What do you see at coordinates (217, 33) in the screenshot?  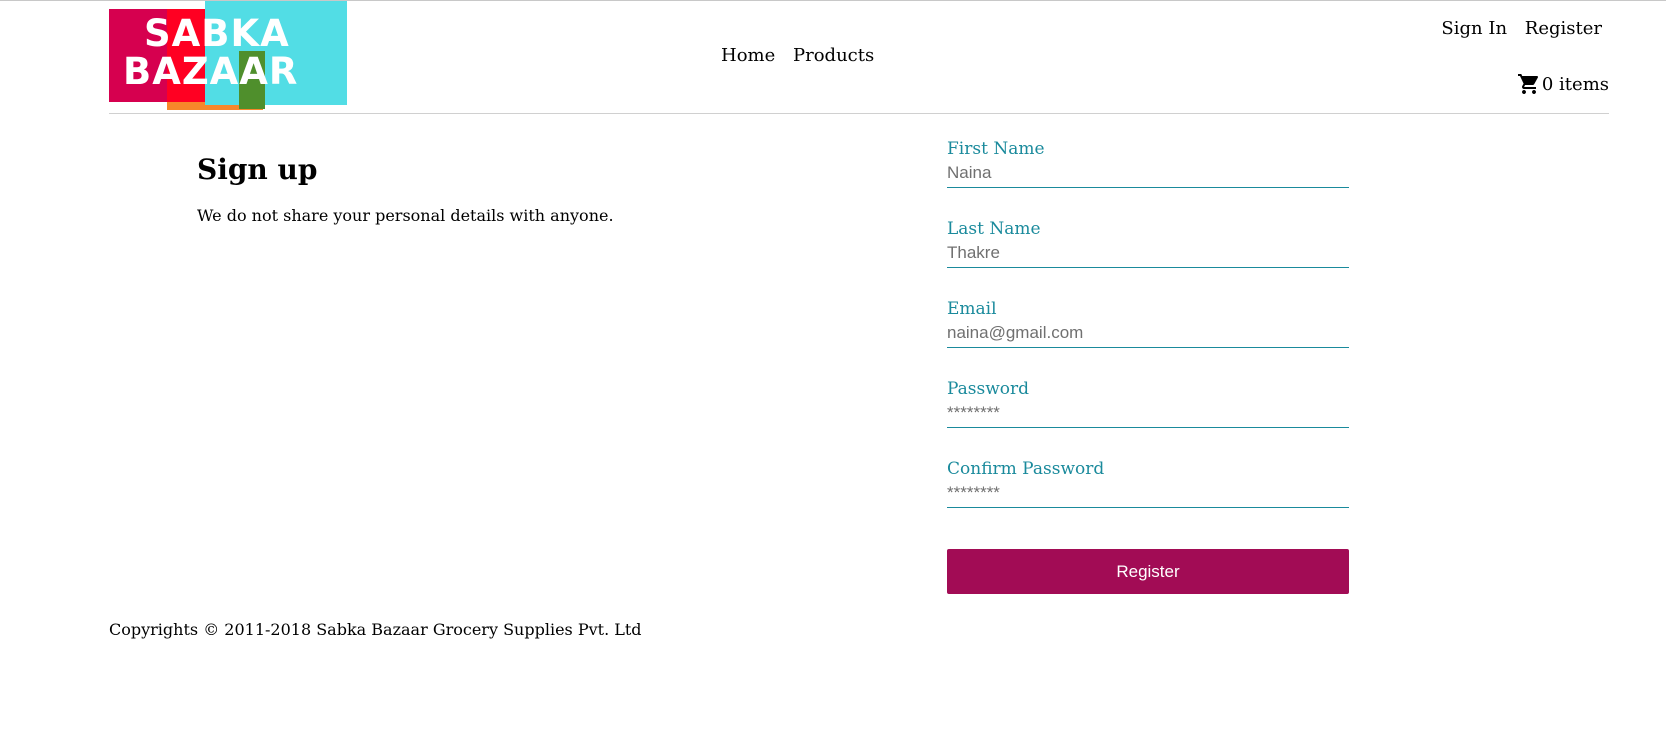 I see `logo-text-line1: SABKA` at bounding box center [217, 33].